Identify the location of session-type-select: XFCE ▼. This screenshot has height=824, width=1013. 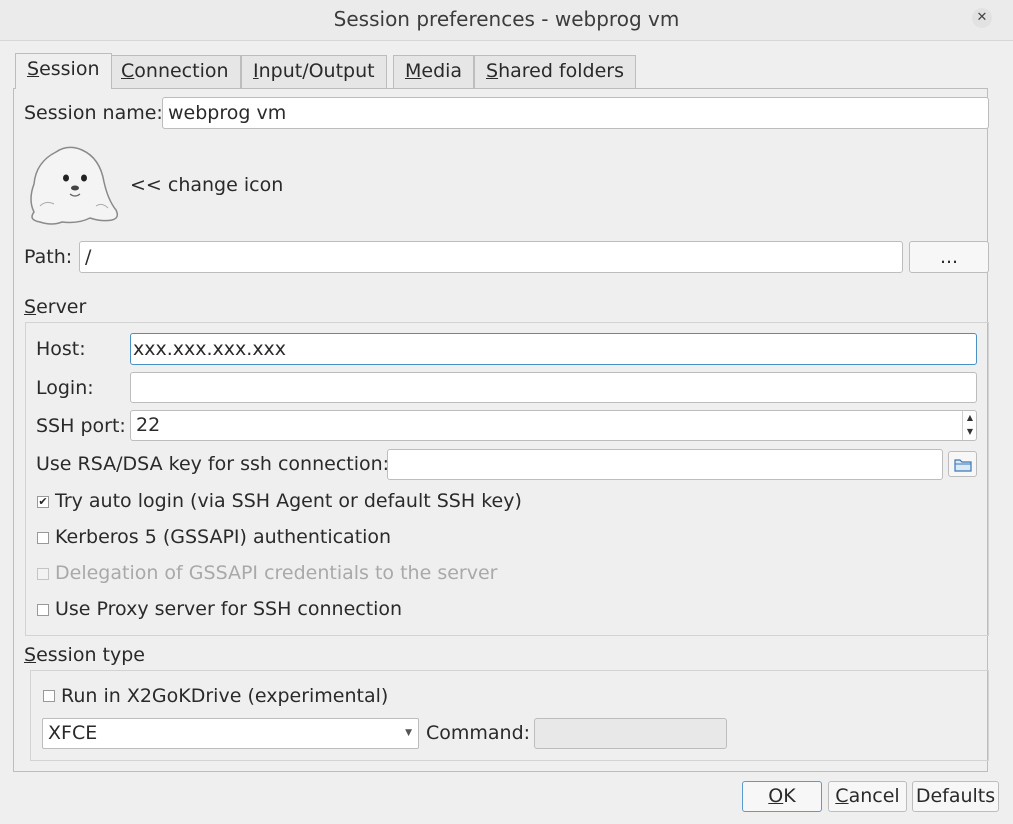
(230, 733).